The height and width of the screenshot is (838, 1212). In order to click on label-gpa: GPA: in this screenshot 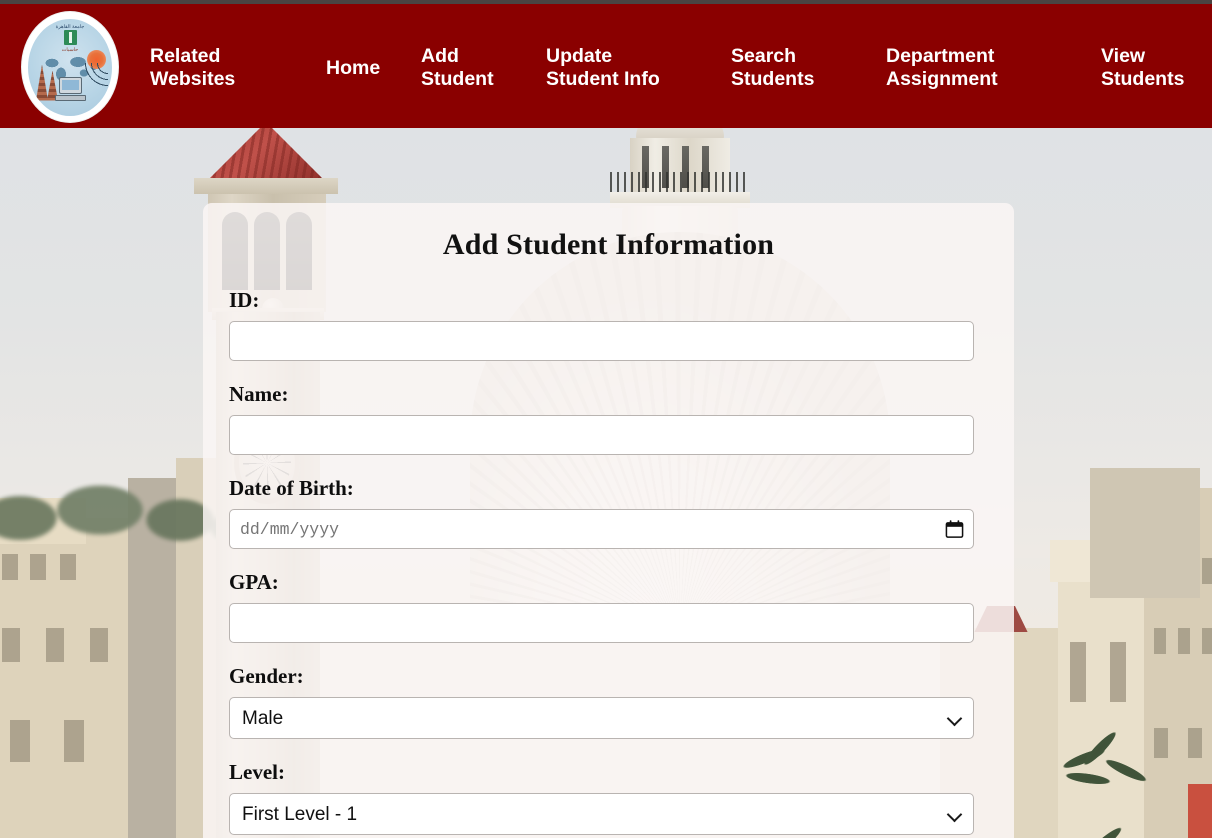, I will do `click(254, 582)`.